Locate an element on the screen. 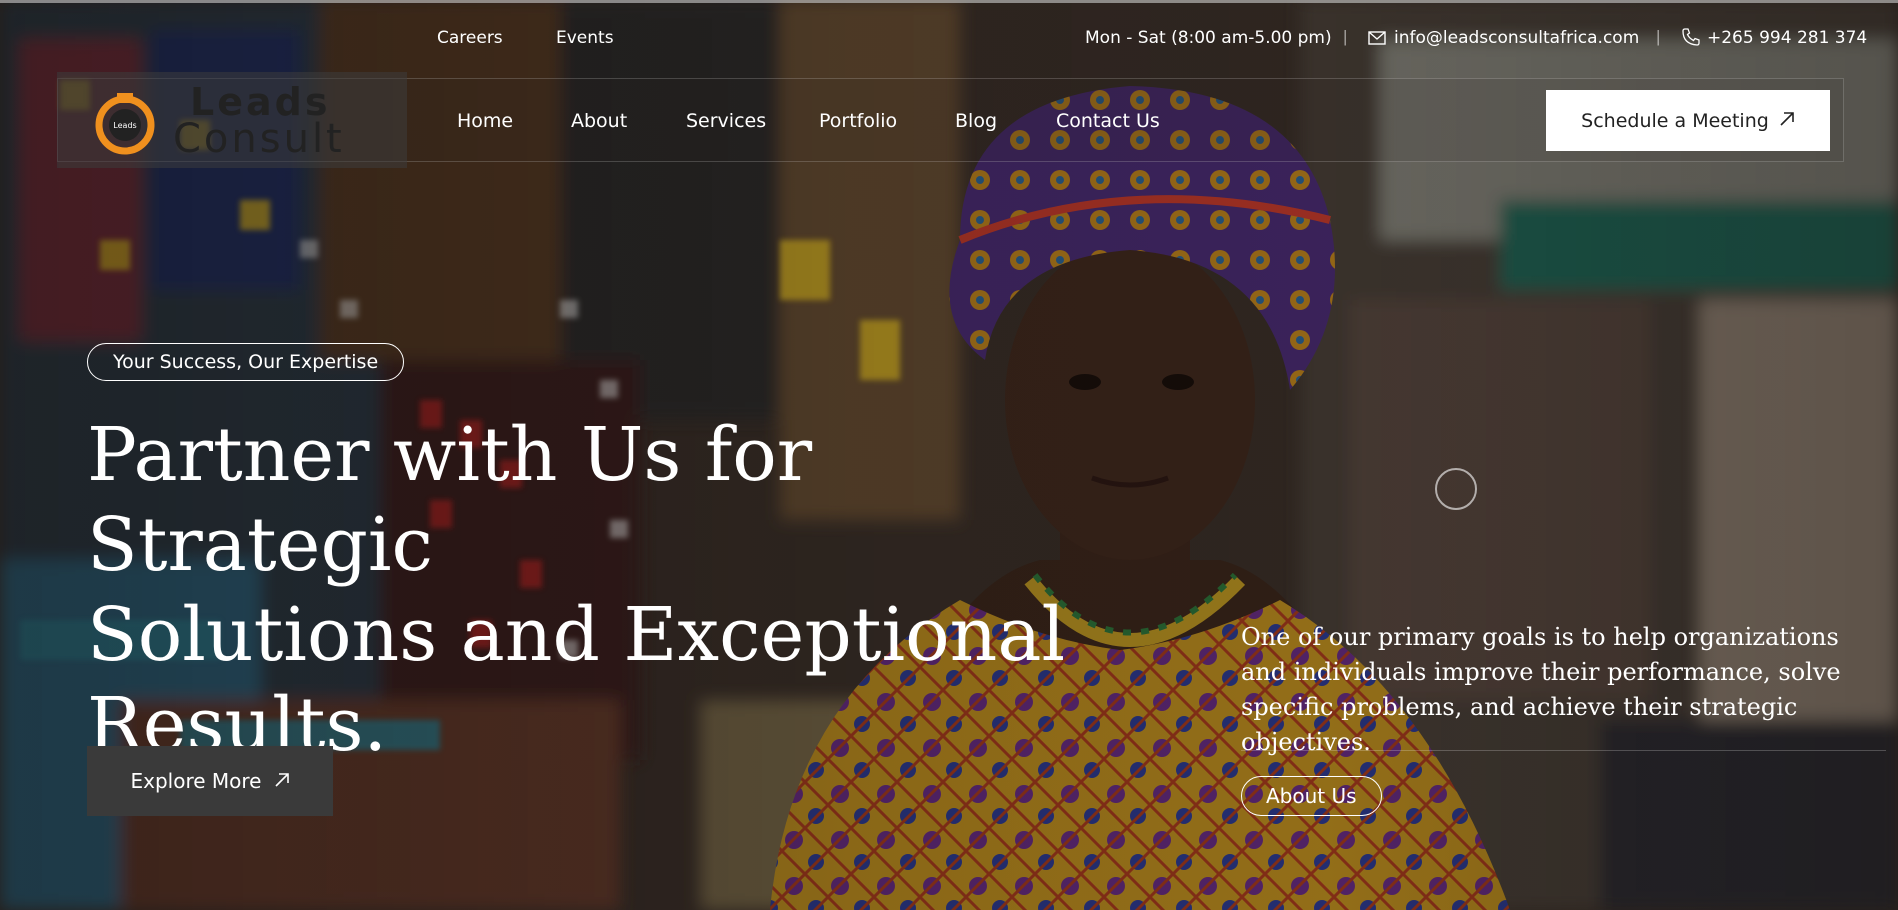  nav-home: Home is located at coordinates (485, 121).